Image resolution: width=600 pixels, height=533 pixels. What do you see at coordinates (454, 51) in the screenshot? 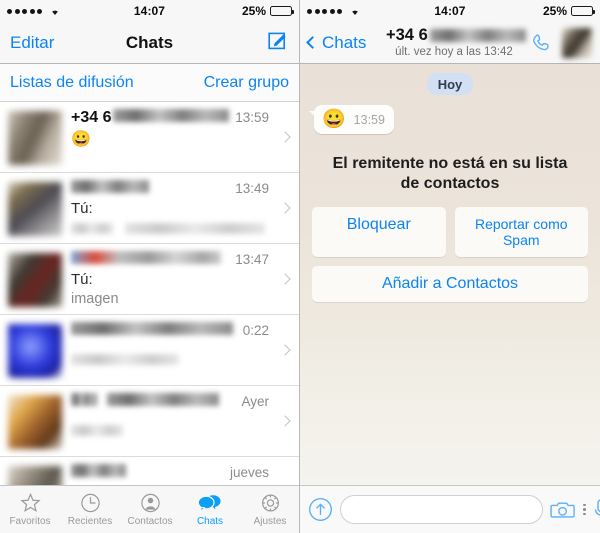
I see `last-seen-status: últ. vez hoy a las 13:42` at bounding box center [454, 51].